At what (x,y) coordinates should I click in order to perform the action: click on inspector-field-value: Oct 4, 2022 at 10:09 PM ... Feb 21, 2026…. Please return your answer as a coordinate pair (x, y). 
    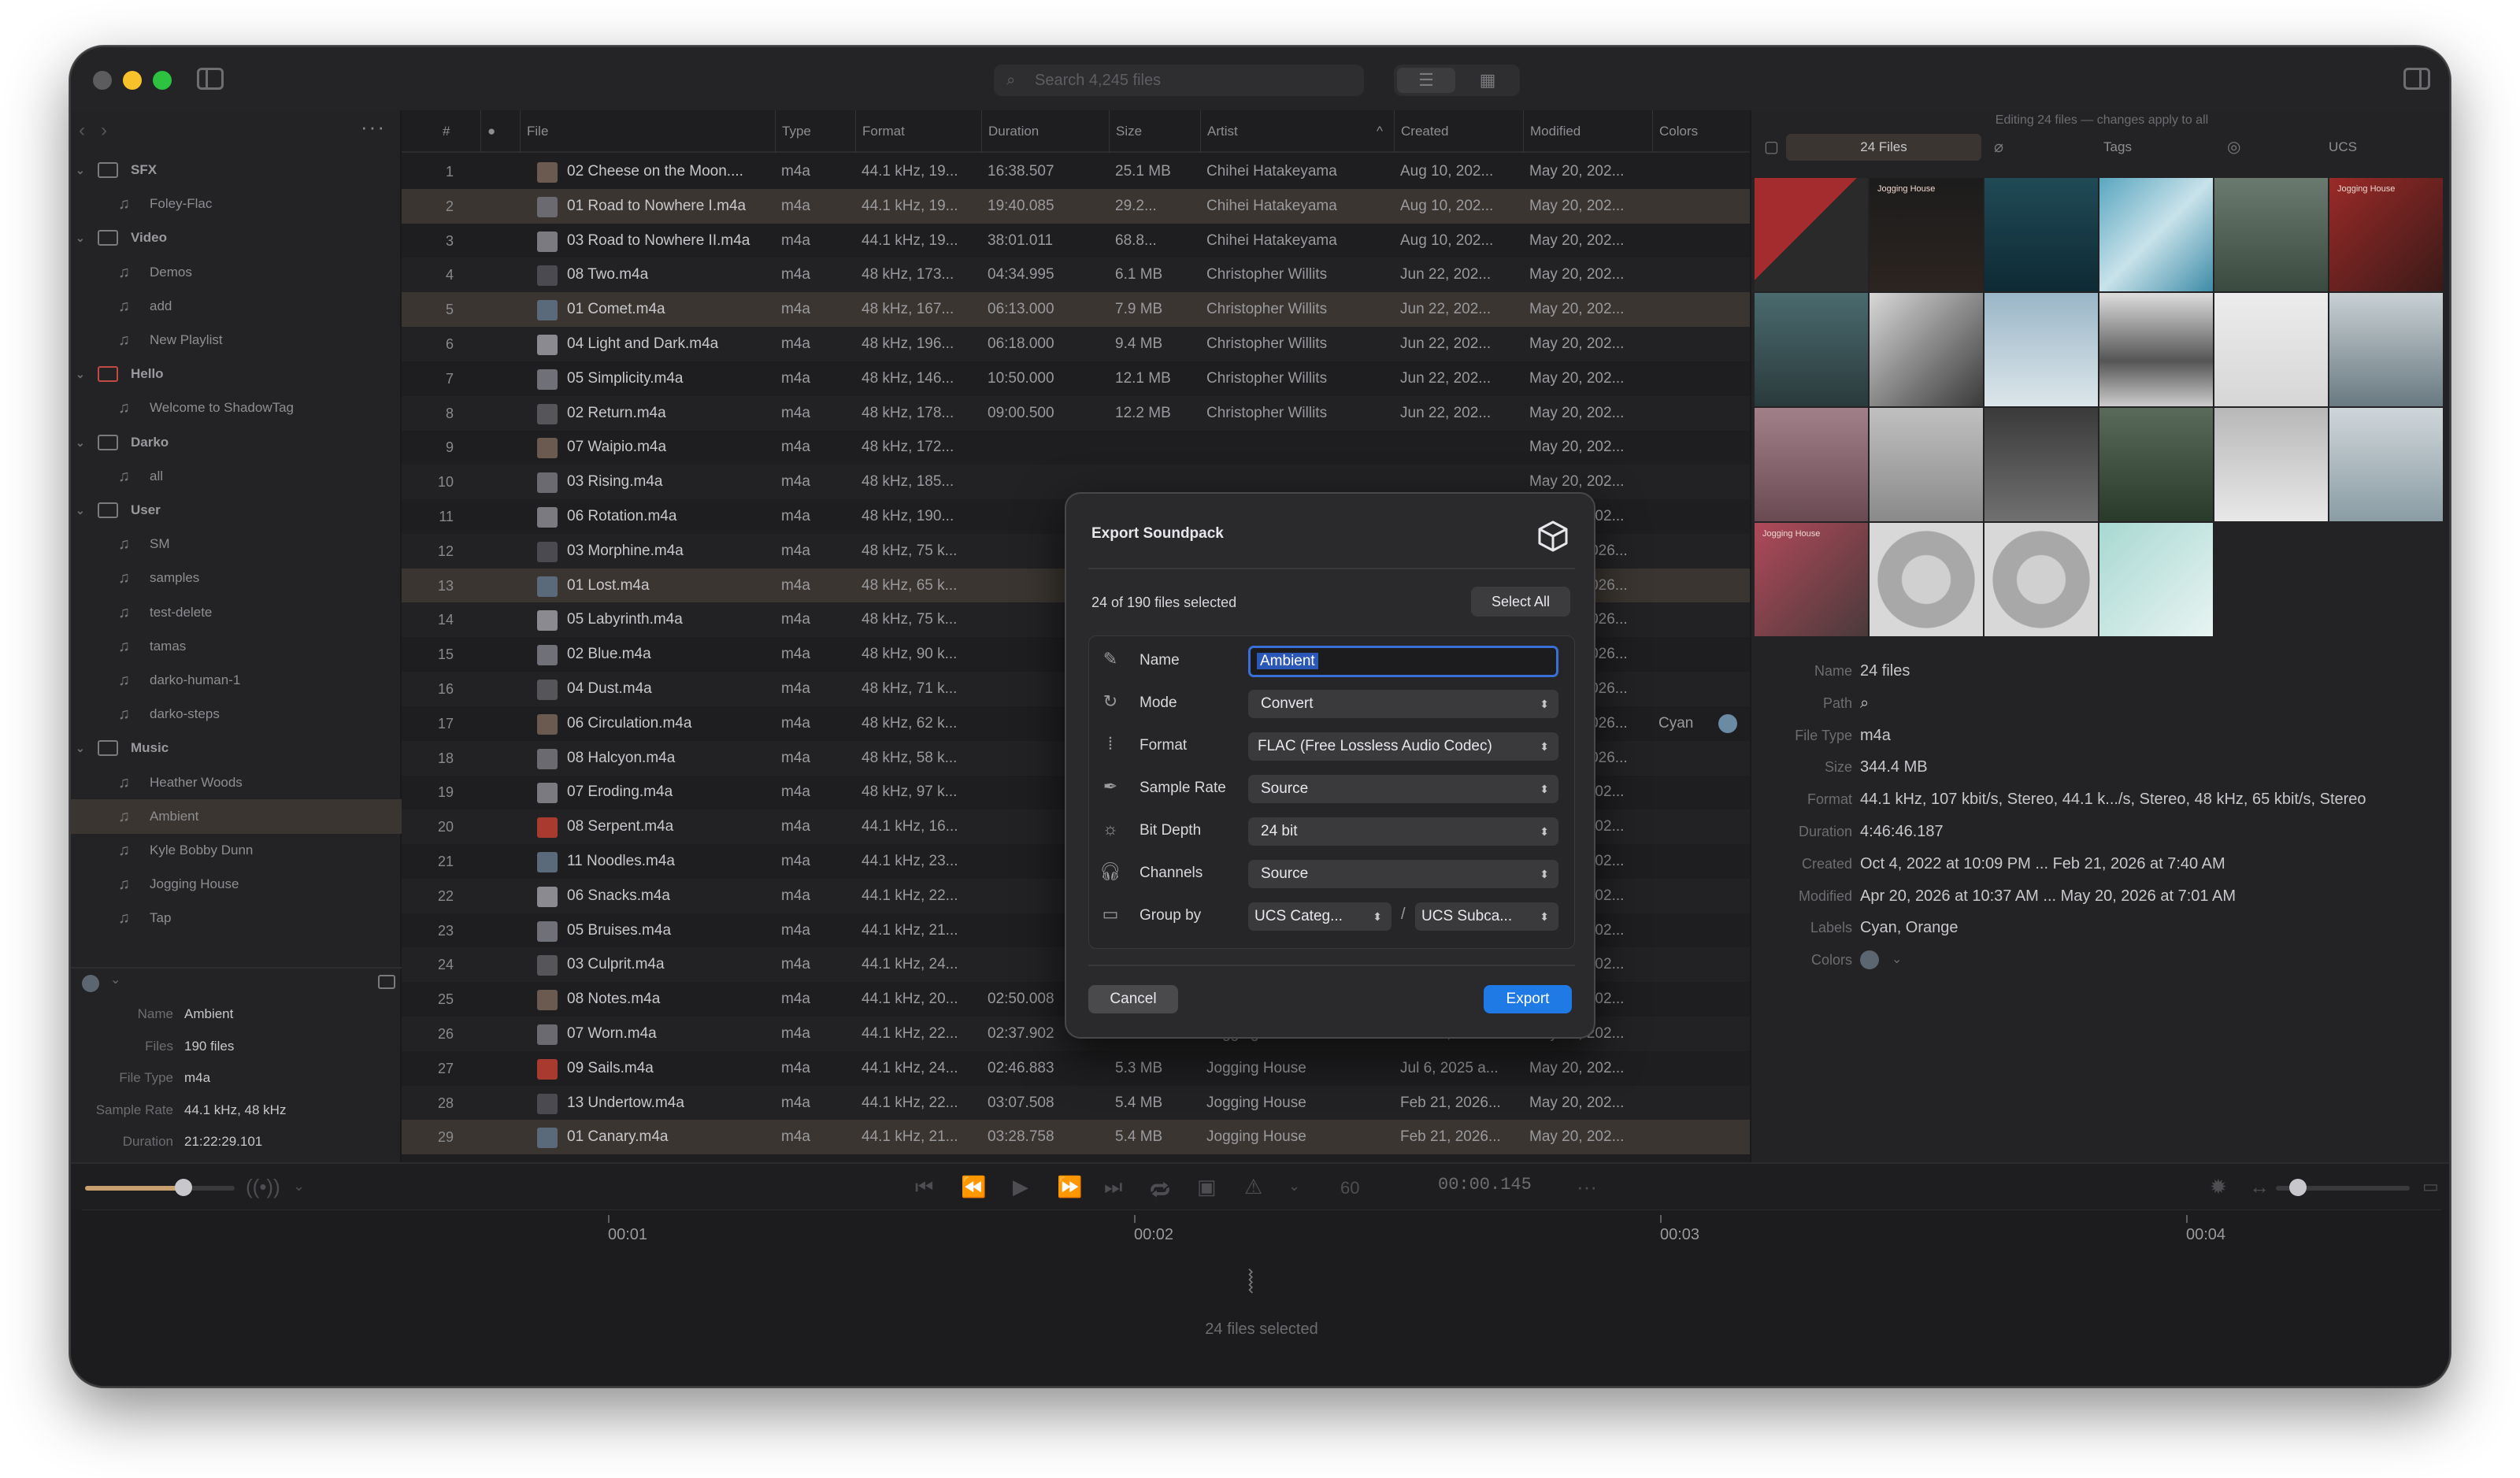
    Looking at the image, I should click on (2042, 864).